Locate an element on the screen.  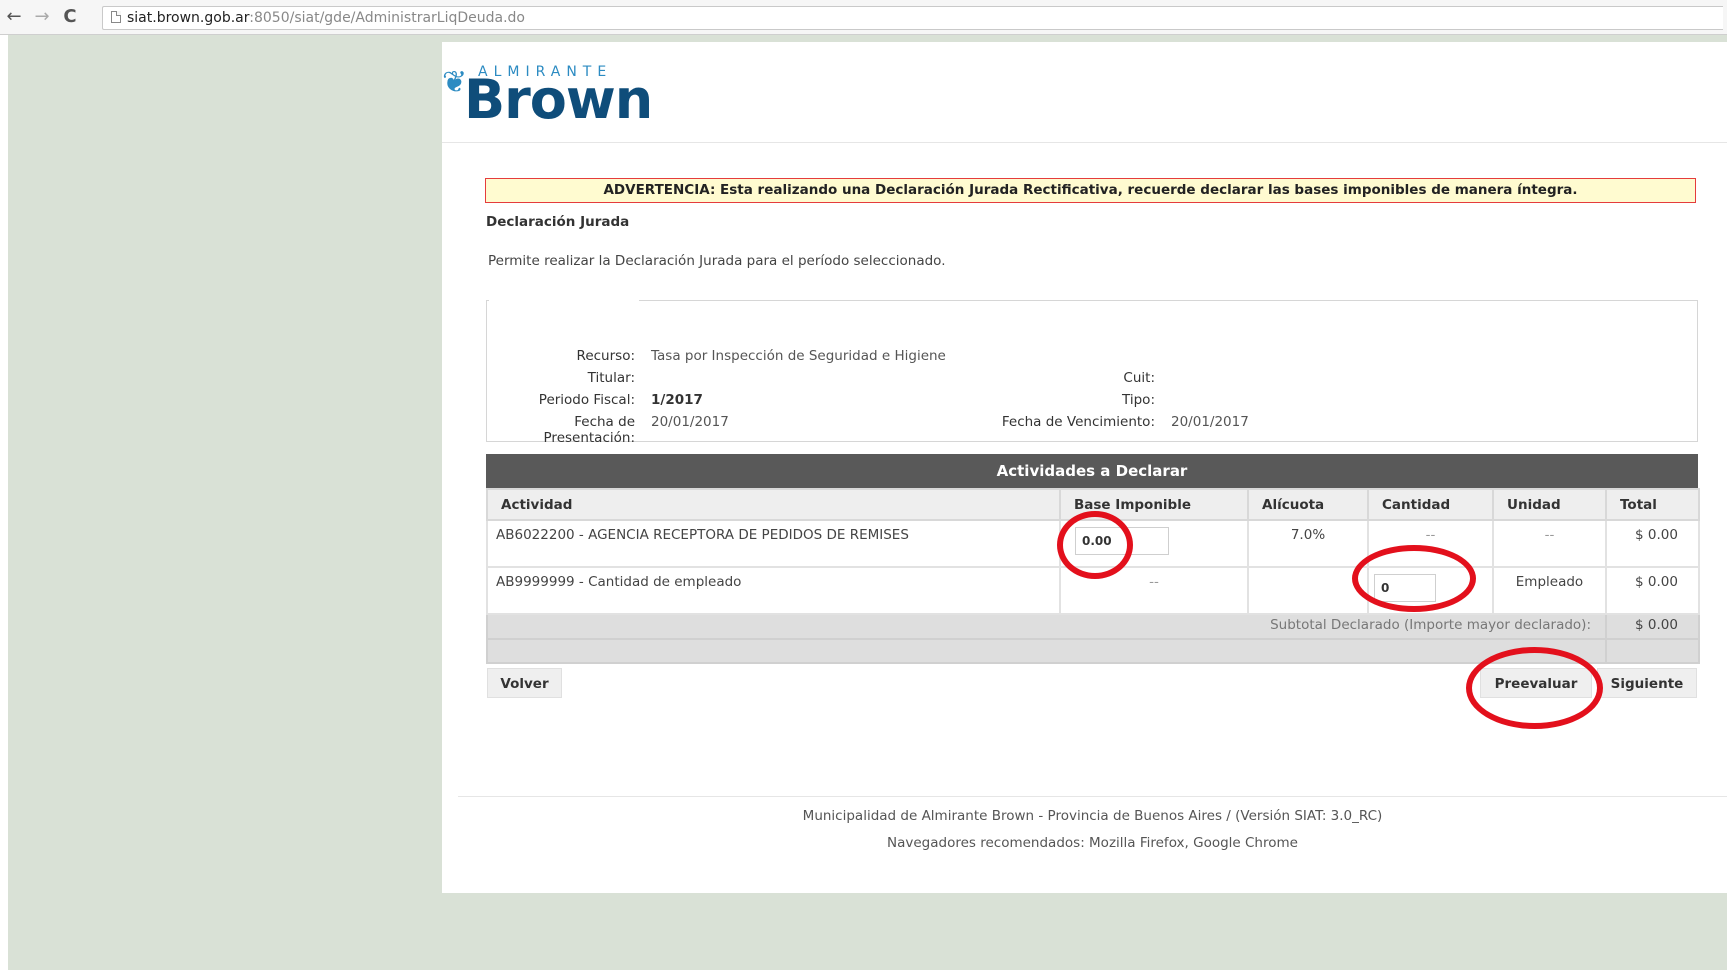
cell-alicuota: 7.0% is located at coordinates (1308, 543).